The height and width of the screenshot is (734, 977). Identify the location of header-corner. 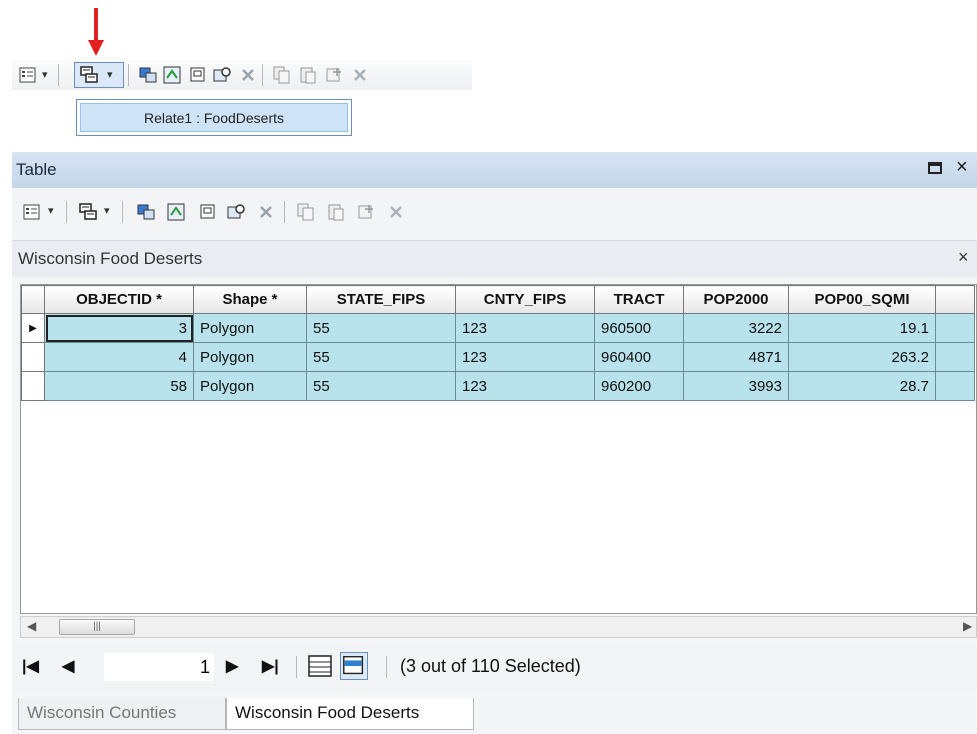
(33, 299).